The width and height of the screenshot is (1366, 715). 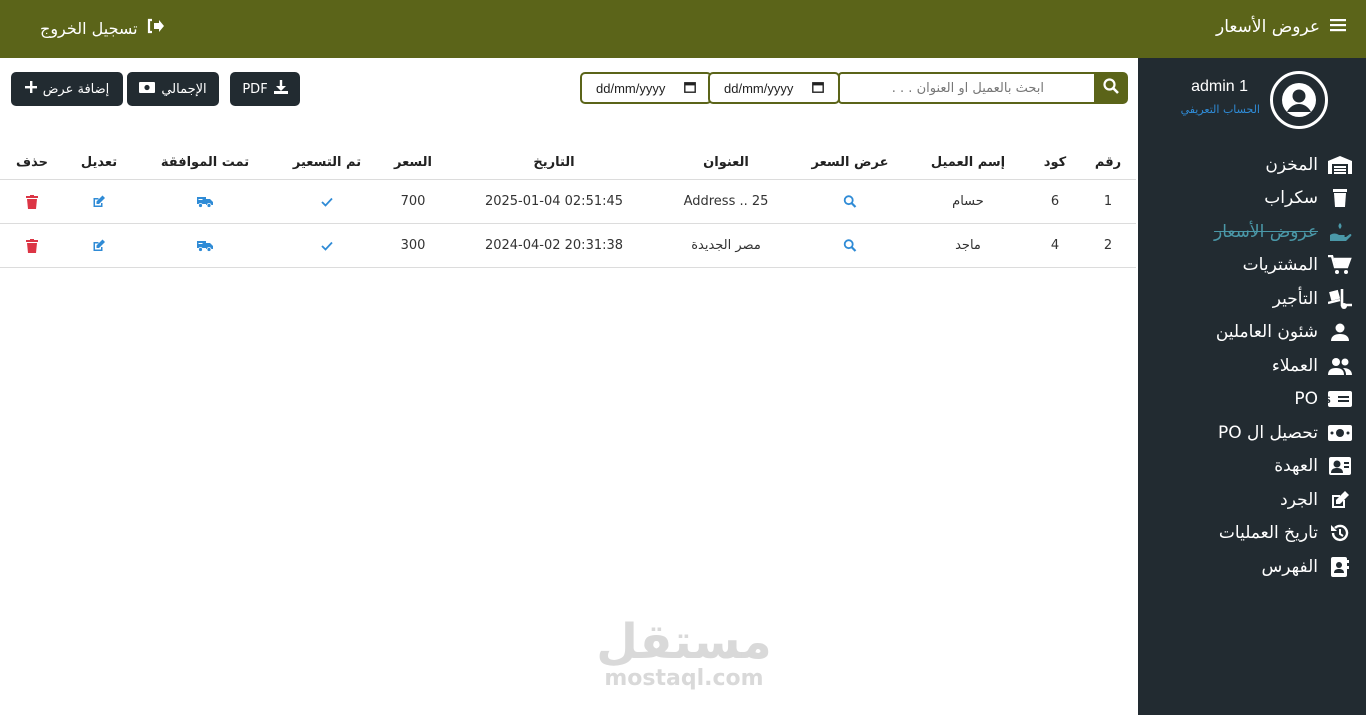 I want to click on sidebar-item-employees: شئون العاملين, so click(x=1247, y=333).